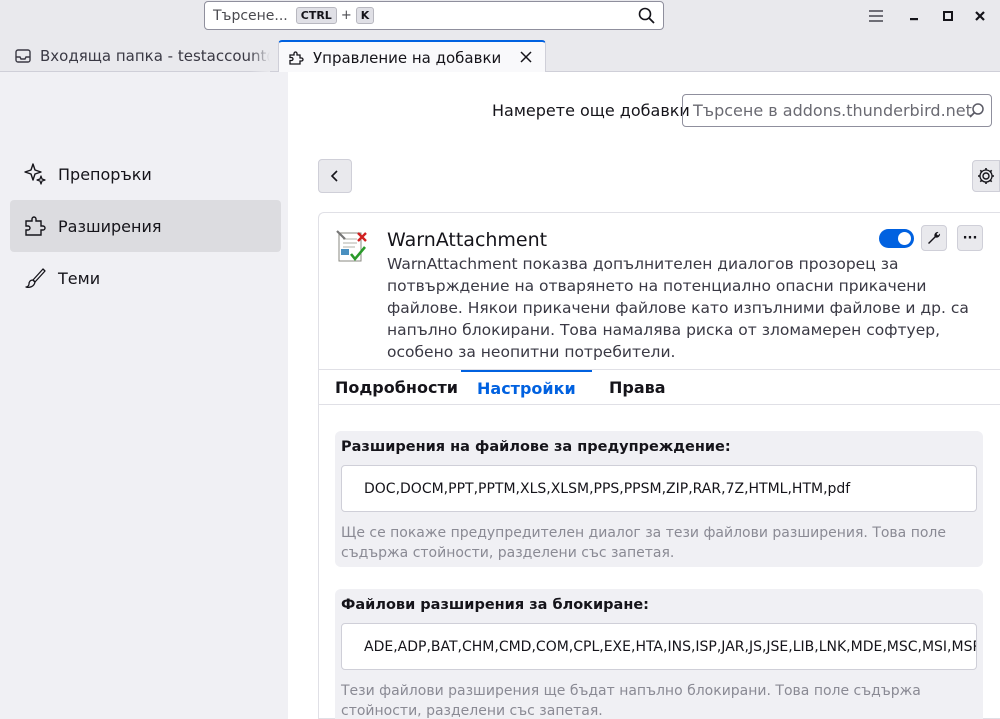 Image resolution: width=1000 pixels, height=719 pixels. Describe the element at coordinates (145, 278) in the screenshot. I see `sidebar-item-themes: Теми` at that location.